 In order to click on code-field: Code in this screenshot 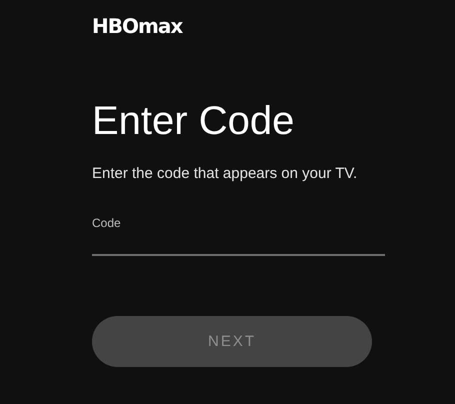, I will do `click(238, 236)`.